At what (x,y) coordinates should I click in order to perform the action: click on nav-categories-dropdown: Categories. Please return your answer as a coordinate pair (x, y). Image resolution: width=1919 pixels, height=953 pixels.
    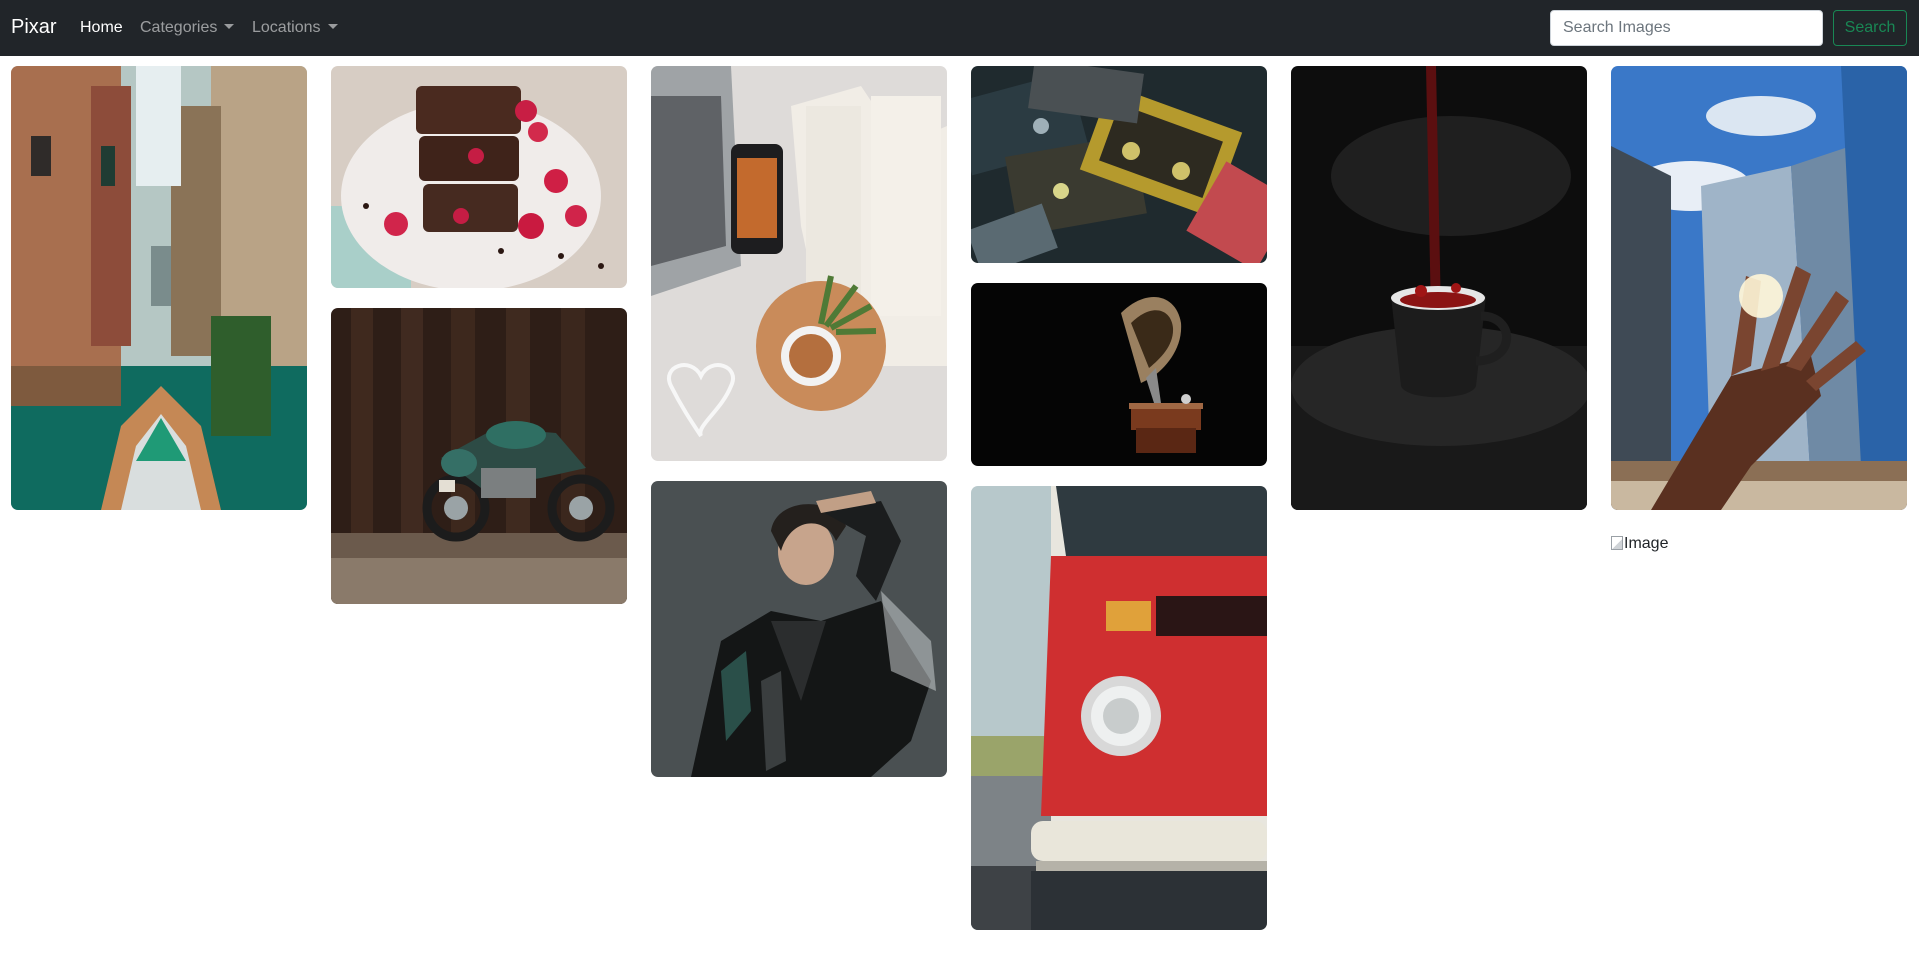
    Looking at the image, I should click on (187, 28).